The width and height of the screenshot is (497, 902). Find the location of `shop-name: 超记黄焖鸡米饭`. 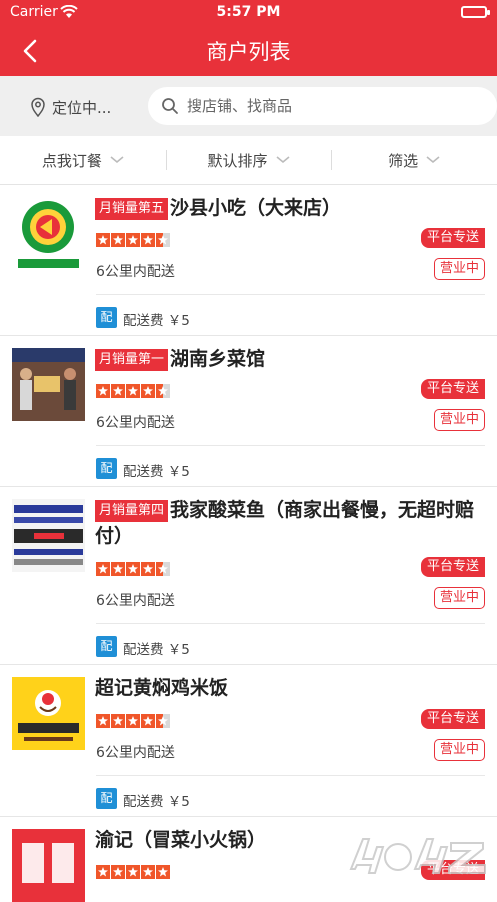

shop-name: 超记黄焖鸡米饭 is located at coordinates (290, 688).